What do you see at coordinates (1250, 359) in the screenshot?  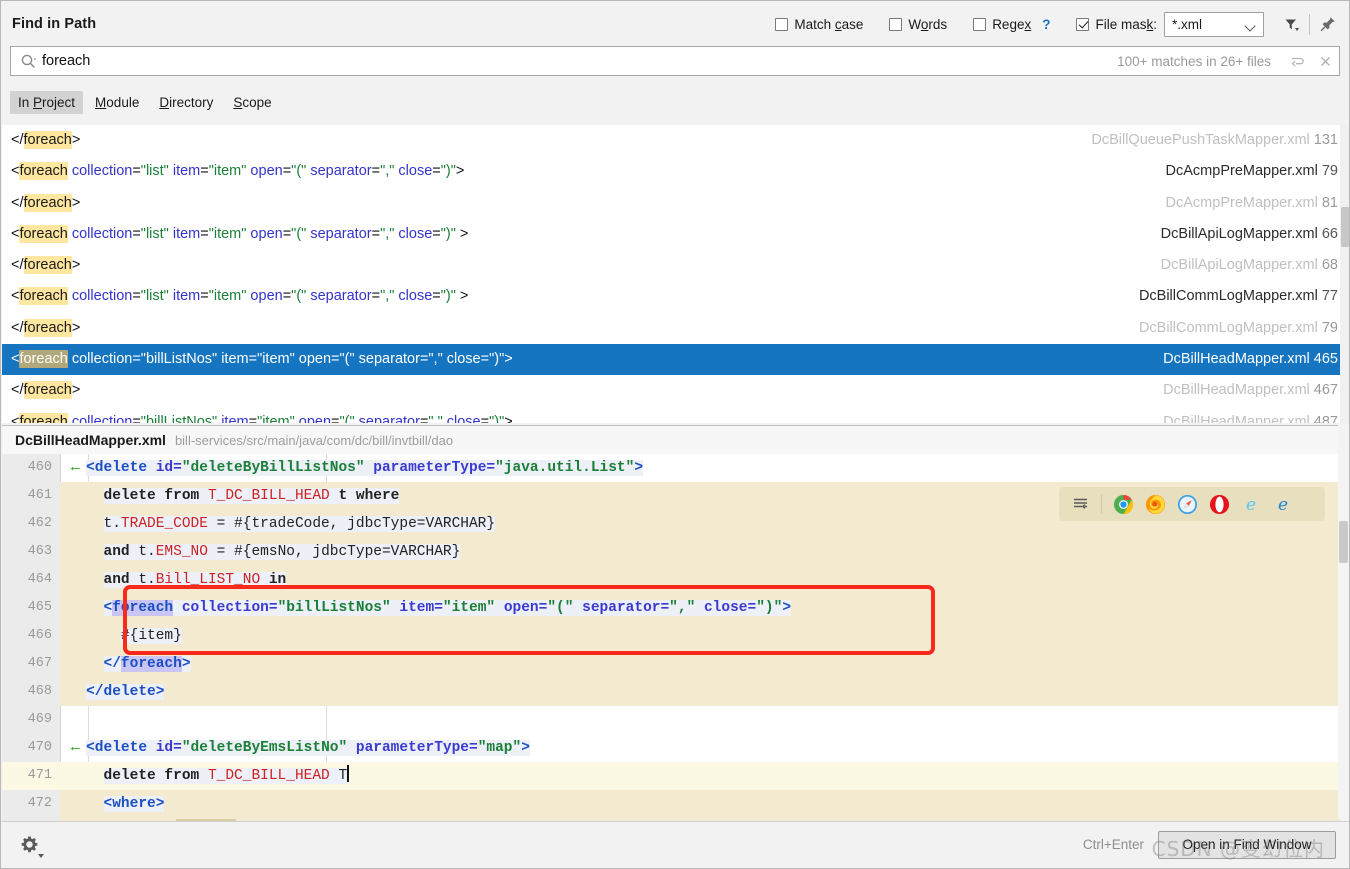 I see `result-file-name: DcBillHeadMapper.xml 465` at bounding box center [1250, 359].